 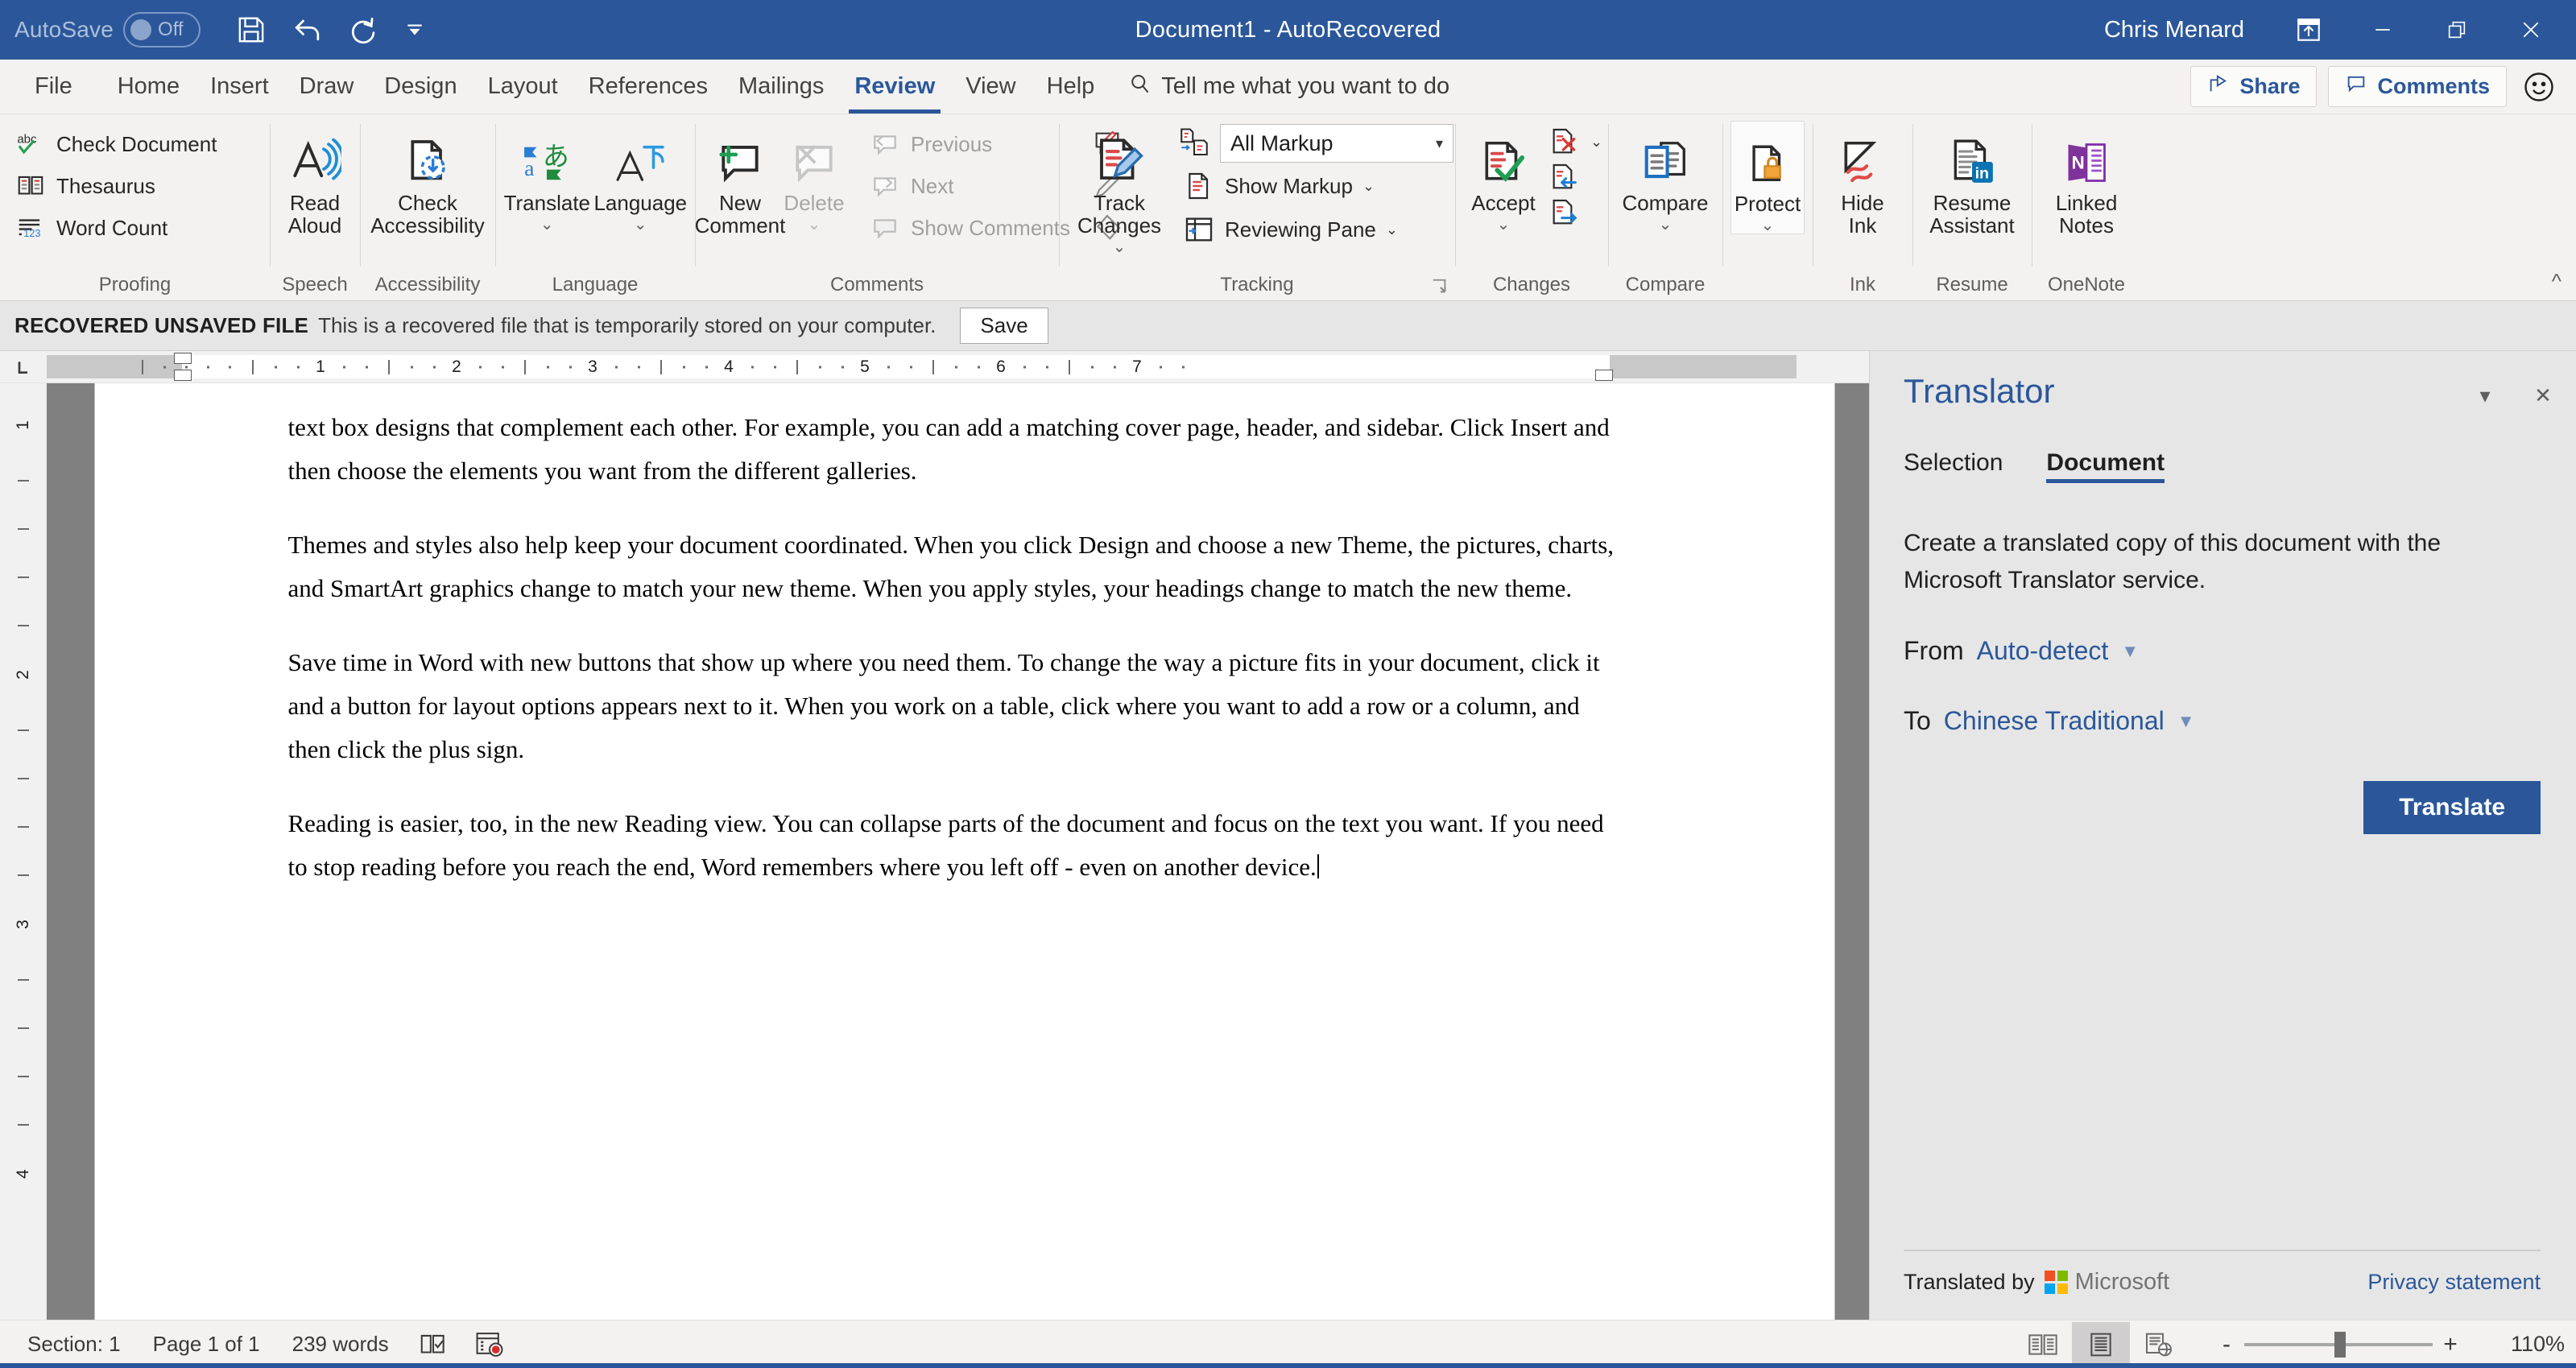 I want to click on left-tab-stop-icon, so click(x=24, y=367).